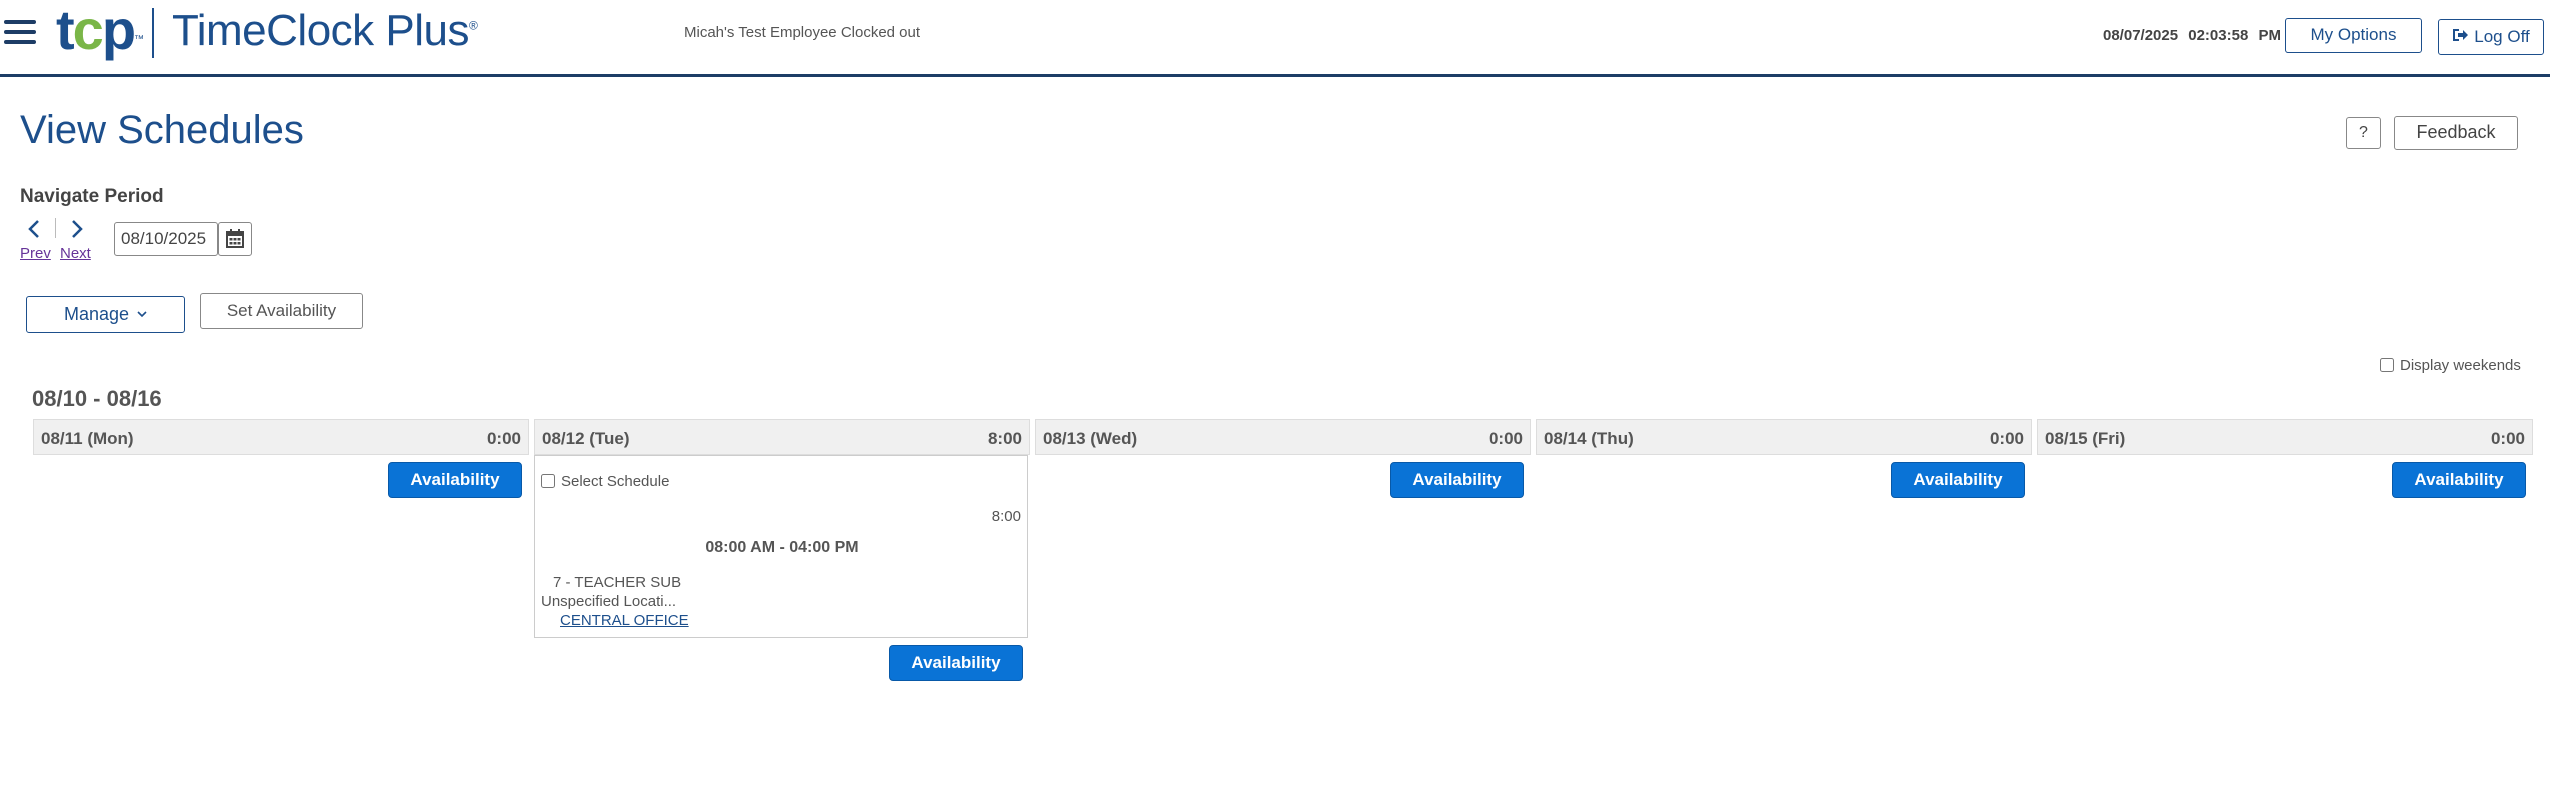 This screenshot has width=2550, height=799. Describe the element at coordinates (20, 33) in the screenshot. I see `hamburger-menu-icon` at that location.